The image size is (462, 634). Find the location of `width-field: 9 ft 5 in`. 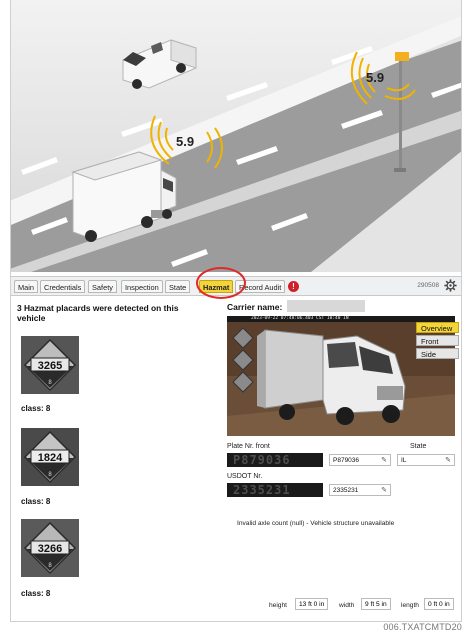

width-field: 9 ft 5 in is located at coordinates (376, 604).